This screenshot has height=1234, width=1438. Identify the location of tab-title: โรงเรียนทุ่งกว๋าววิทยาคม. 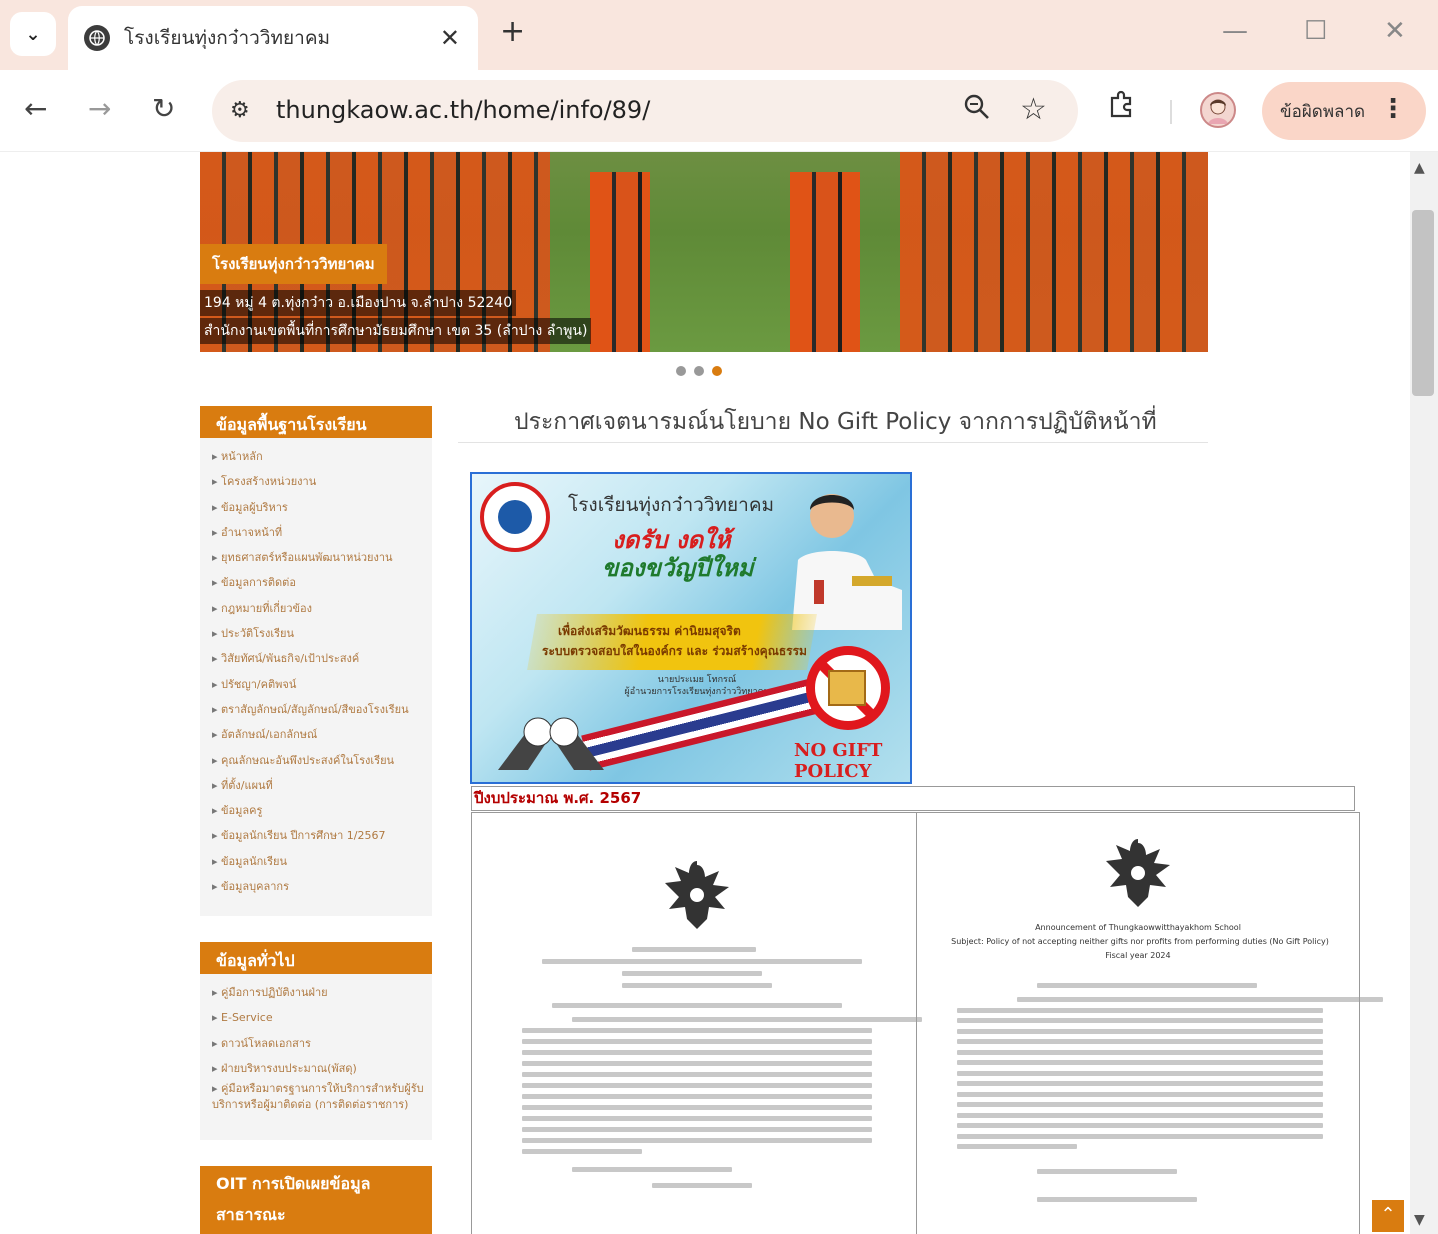
(227, 38).